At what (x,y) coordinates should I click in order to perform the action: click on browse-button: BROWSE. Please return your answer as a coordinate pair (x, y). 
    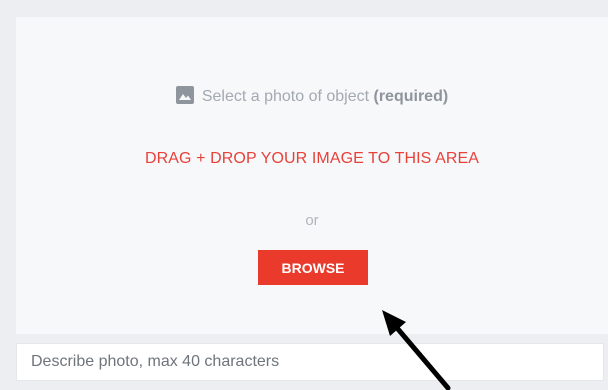
    Looking at the image, I should click on (313, 267).